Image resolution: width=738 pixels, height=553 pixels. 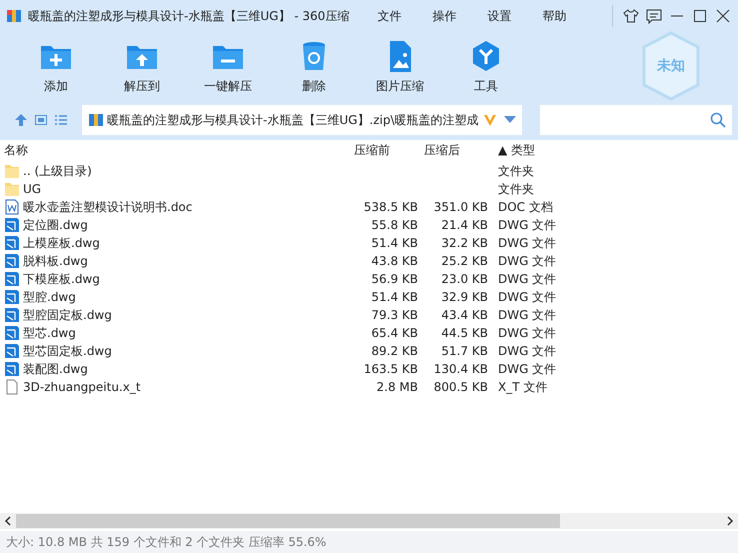 I want to click on file-name: 型芯.dwg, so click(x=49, y=333).